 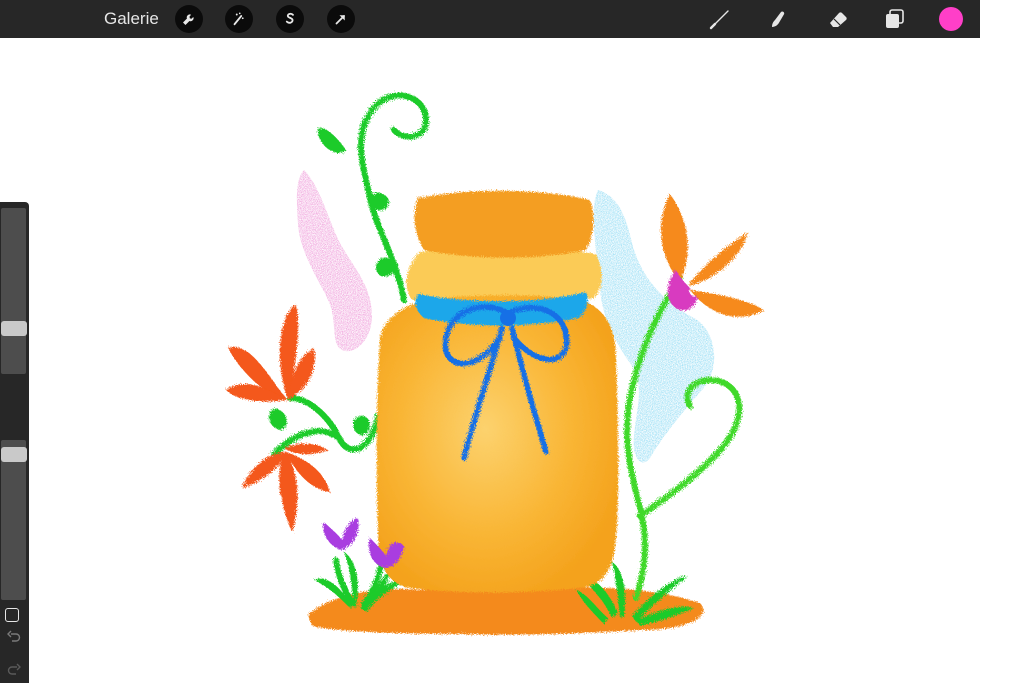 What do you see at coordinates (131, 19) in the screenshot?
I see `gallery-button: Galerie` at bounding box center [131, 19].